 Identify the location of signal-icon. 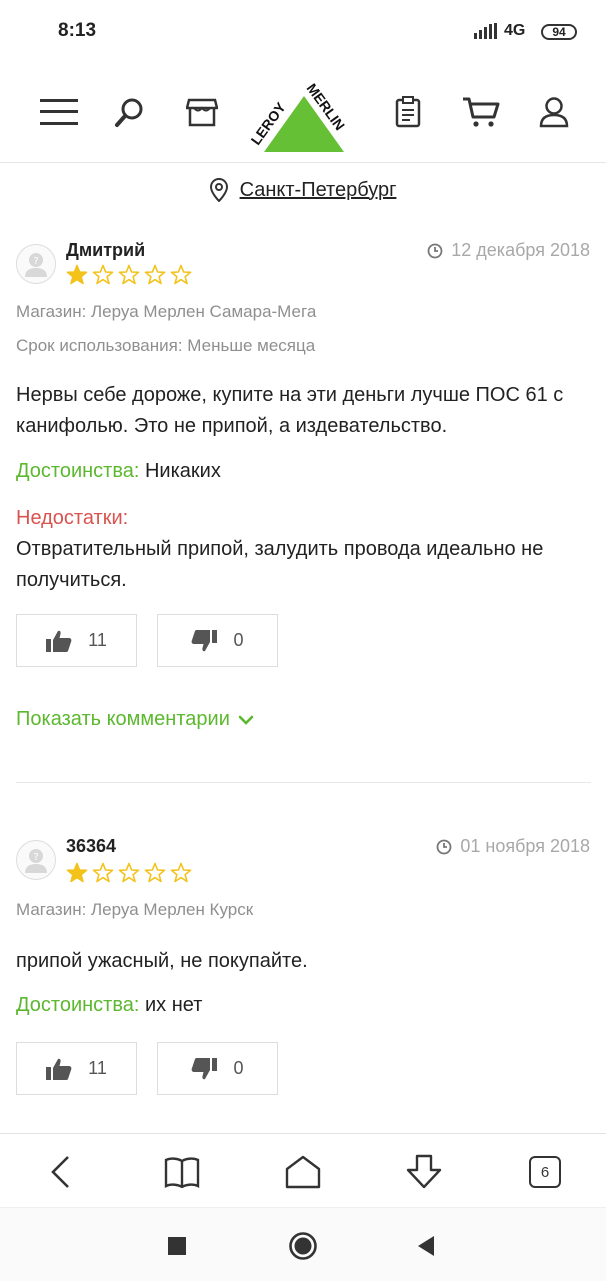
(485, 31).